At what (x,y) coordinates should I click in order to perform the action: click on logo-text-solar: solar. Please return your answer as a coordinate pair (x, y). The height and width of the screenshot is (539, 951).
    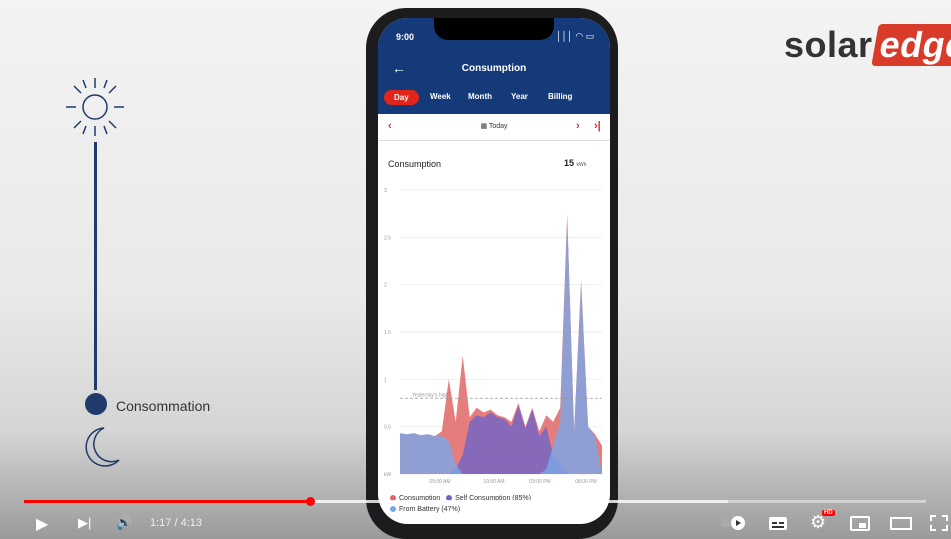
    Looking at the image, I should click on (828, 44).